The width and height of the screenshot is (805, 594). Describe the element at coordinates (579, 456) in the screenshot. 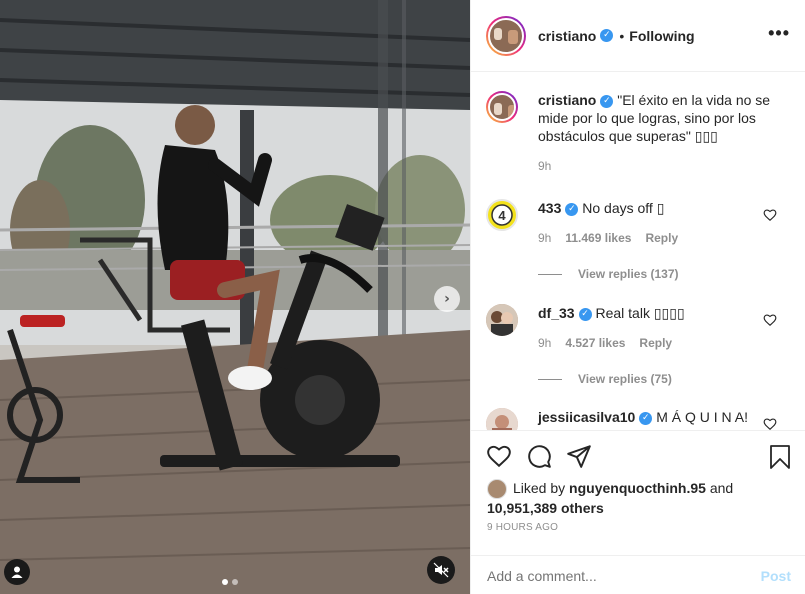

I see `share-icon` at that location.